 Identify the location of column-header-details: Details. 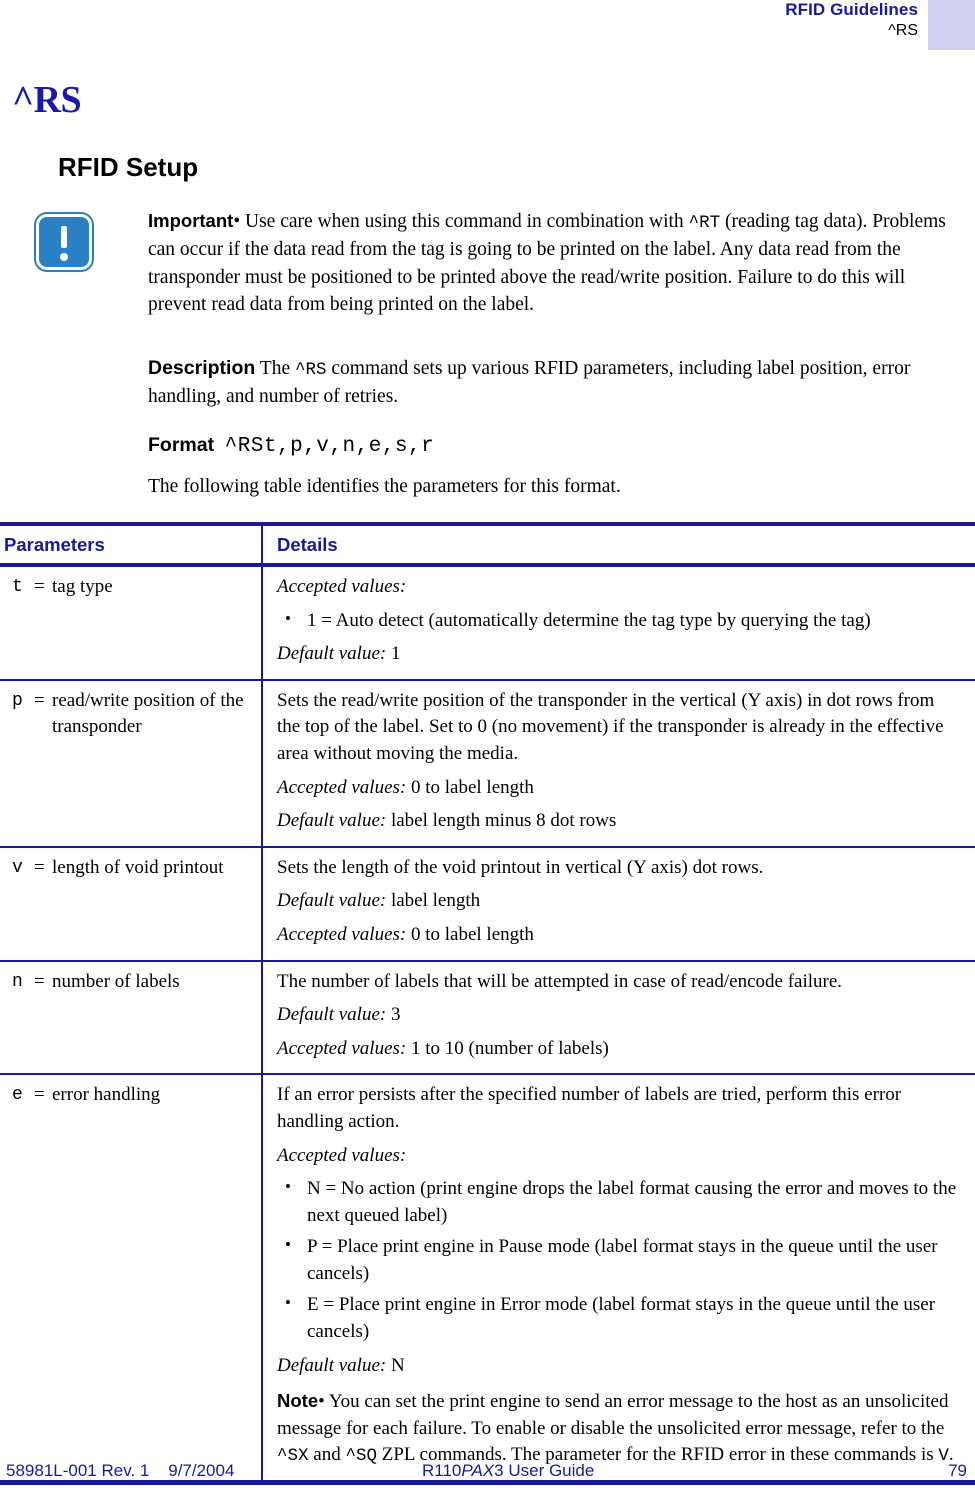
(618, 544).